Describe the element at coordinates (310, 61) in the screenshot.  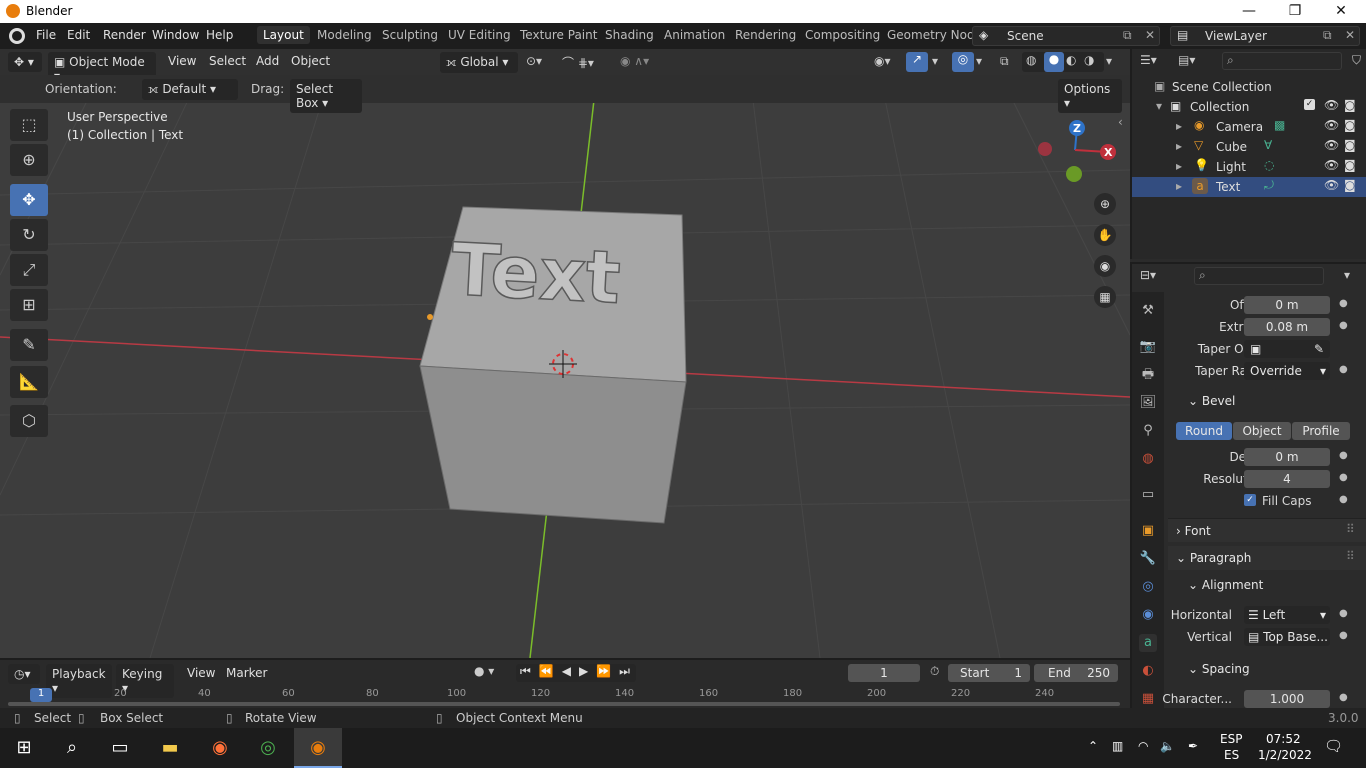
I see `menu-object: Object` at that location.